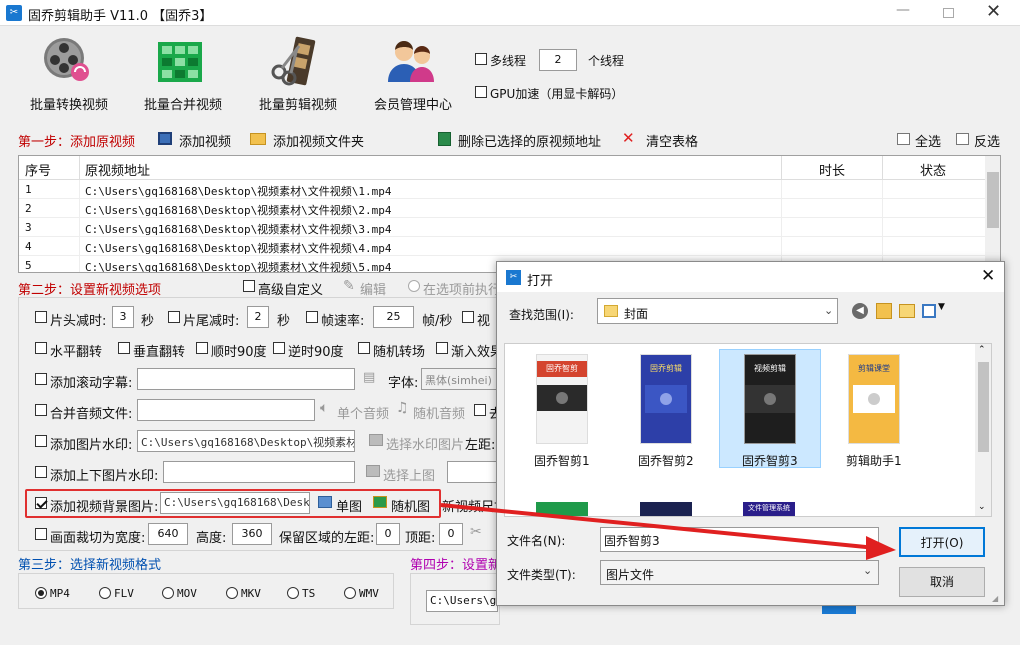 Image resolution: width=1020 pixels, height=645 pixels. I want to click on annotation-arrow, so click(668, 531).